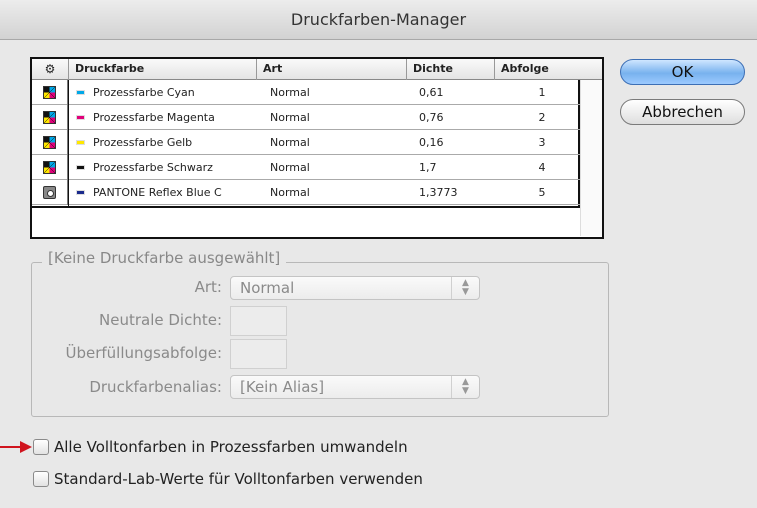 Image resolution: width=757 pixels, height=508 pixels. Describe the element at coordinates (378, 20) in the screenshot. I see `window-title: Druckfarben-Manager` at that location.